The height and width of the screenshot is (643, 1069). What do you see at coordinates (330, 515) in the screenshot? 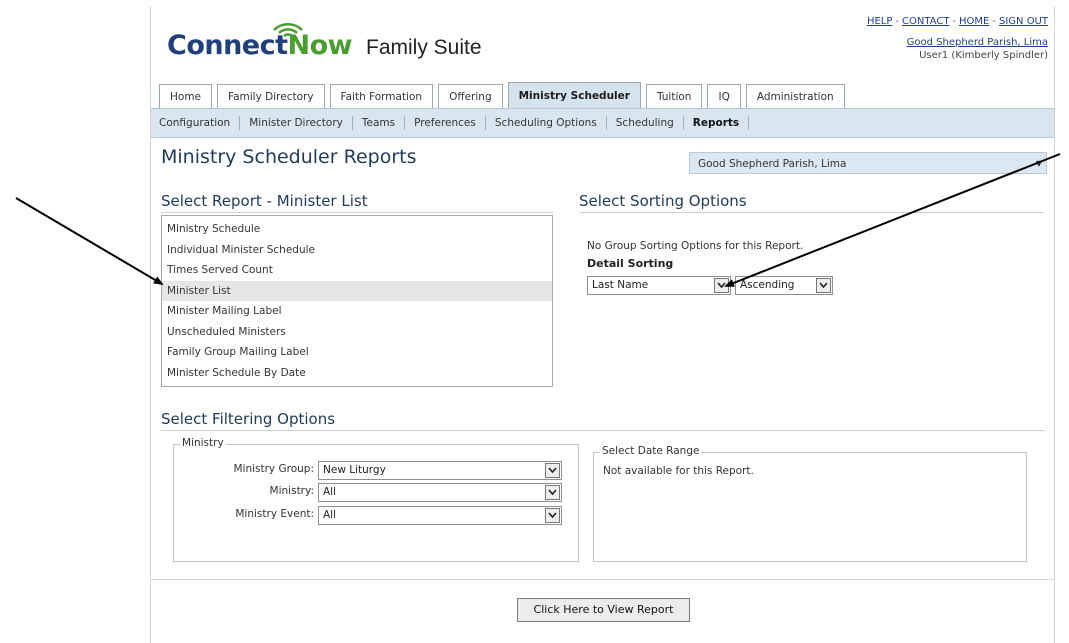
I see `ministry-event-value: All` at bounding box center [330, 515].